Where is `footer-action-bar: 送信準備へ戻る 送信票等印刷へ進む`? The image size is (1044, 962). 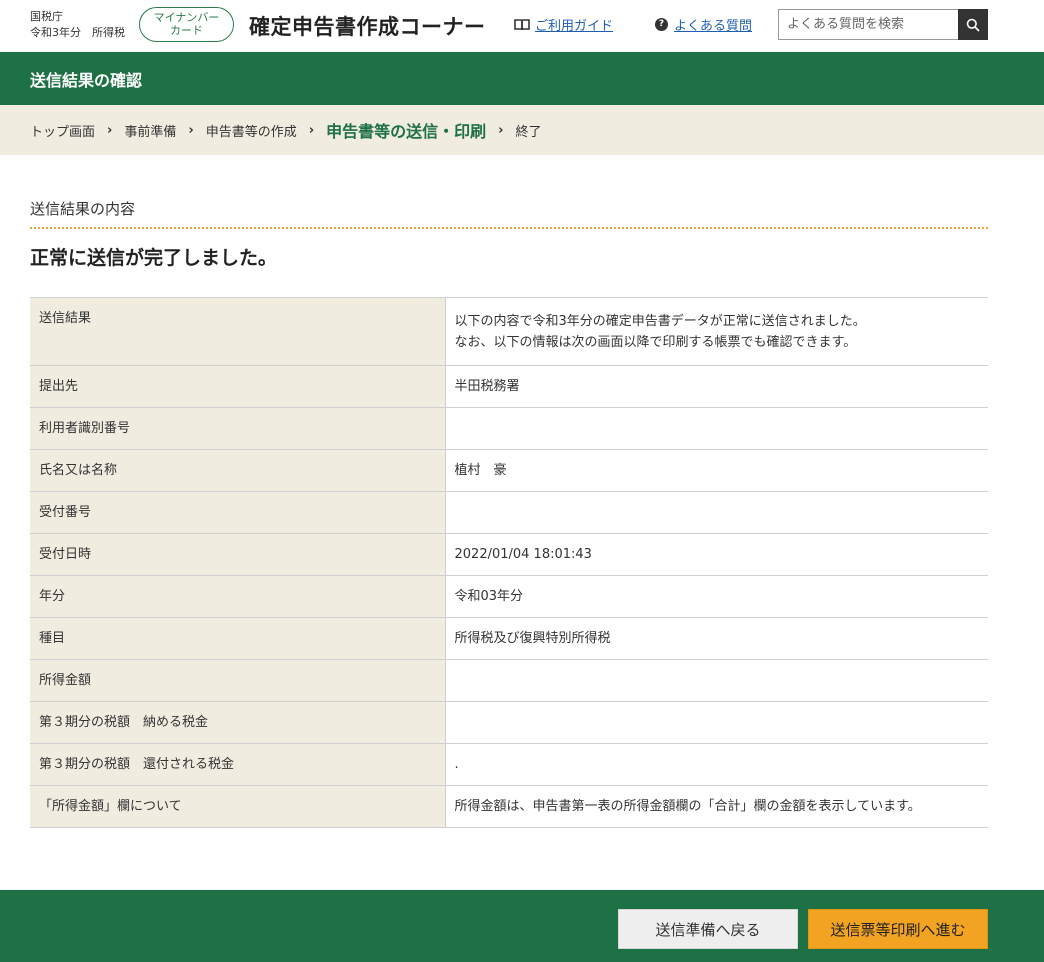 footer-action-bar: 送信準備へ戻る 送信票等印刷へ進む is located at coordinates (522, 926).